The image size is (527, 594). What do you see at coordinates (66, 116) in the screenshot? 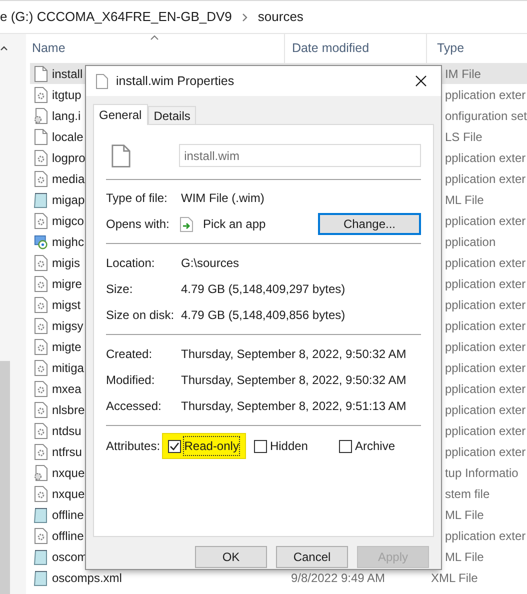
I see `file-name: lang.i` at bounding box center [66, 116].